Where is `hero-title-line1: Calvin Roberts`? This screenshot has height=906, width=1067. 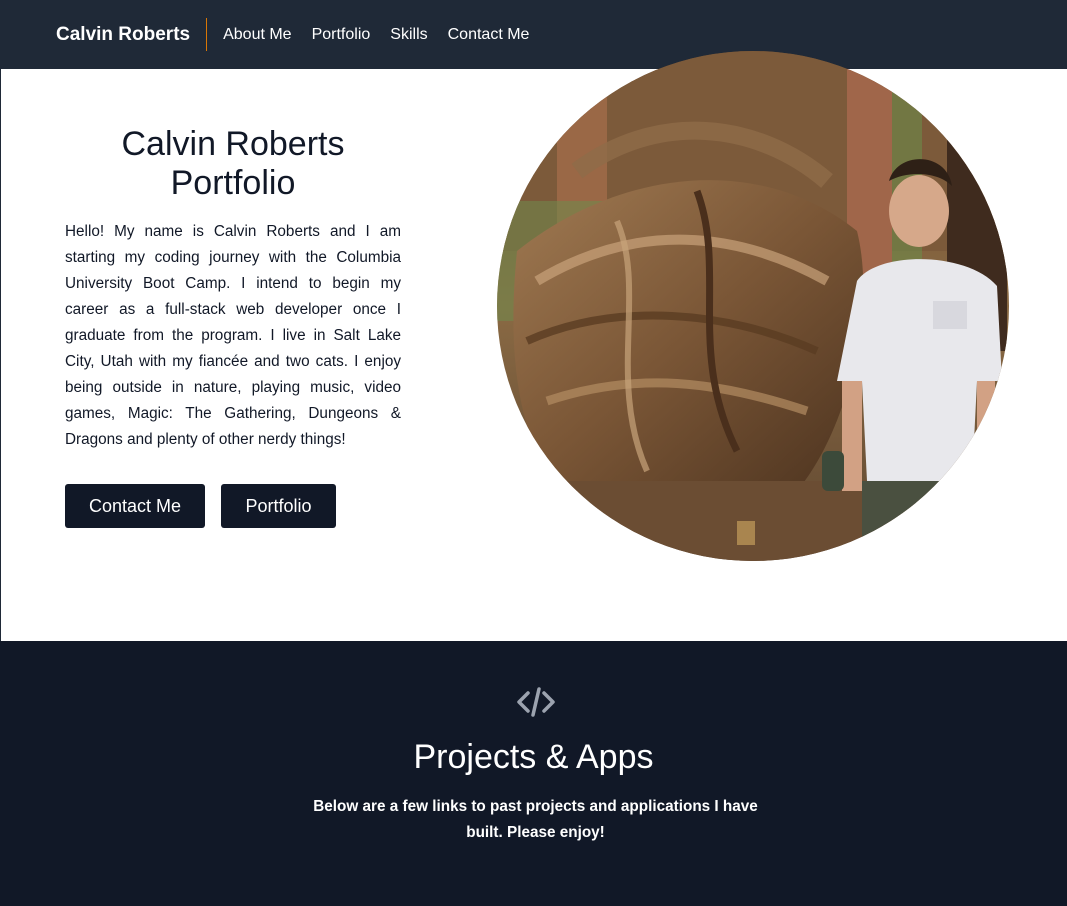
hero-title-line1: Calvin Roberts is located at coordinates (233, 144).